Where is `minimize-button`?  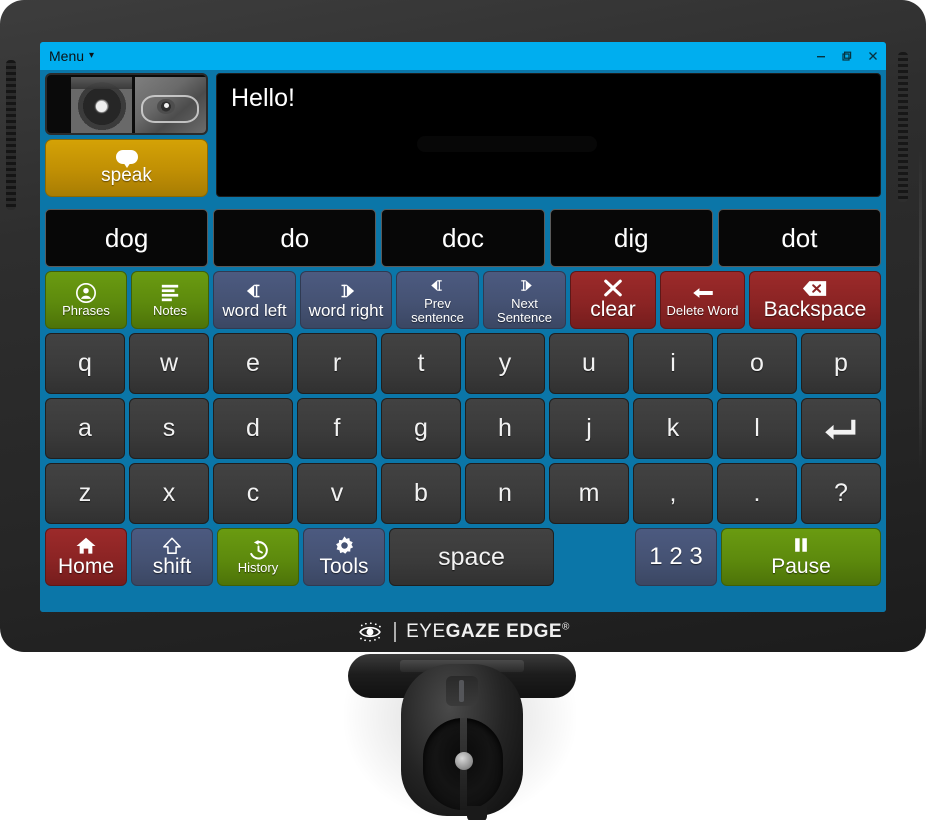 minimize-button is located at coordinates (821, 56).